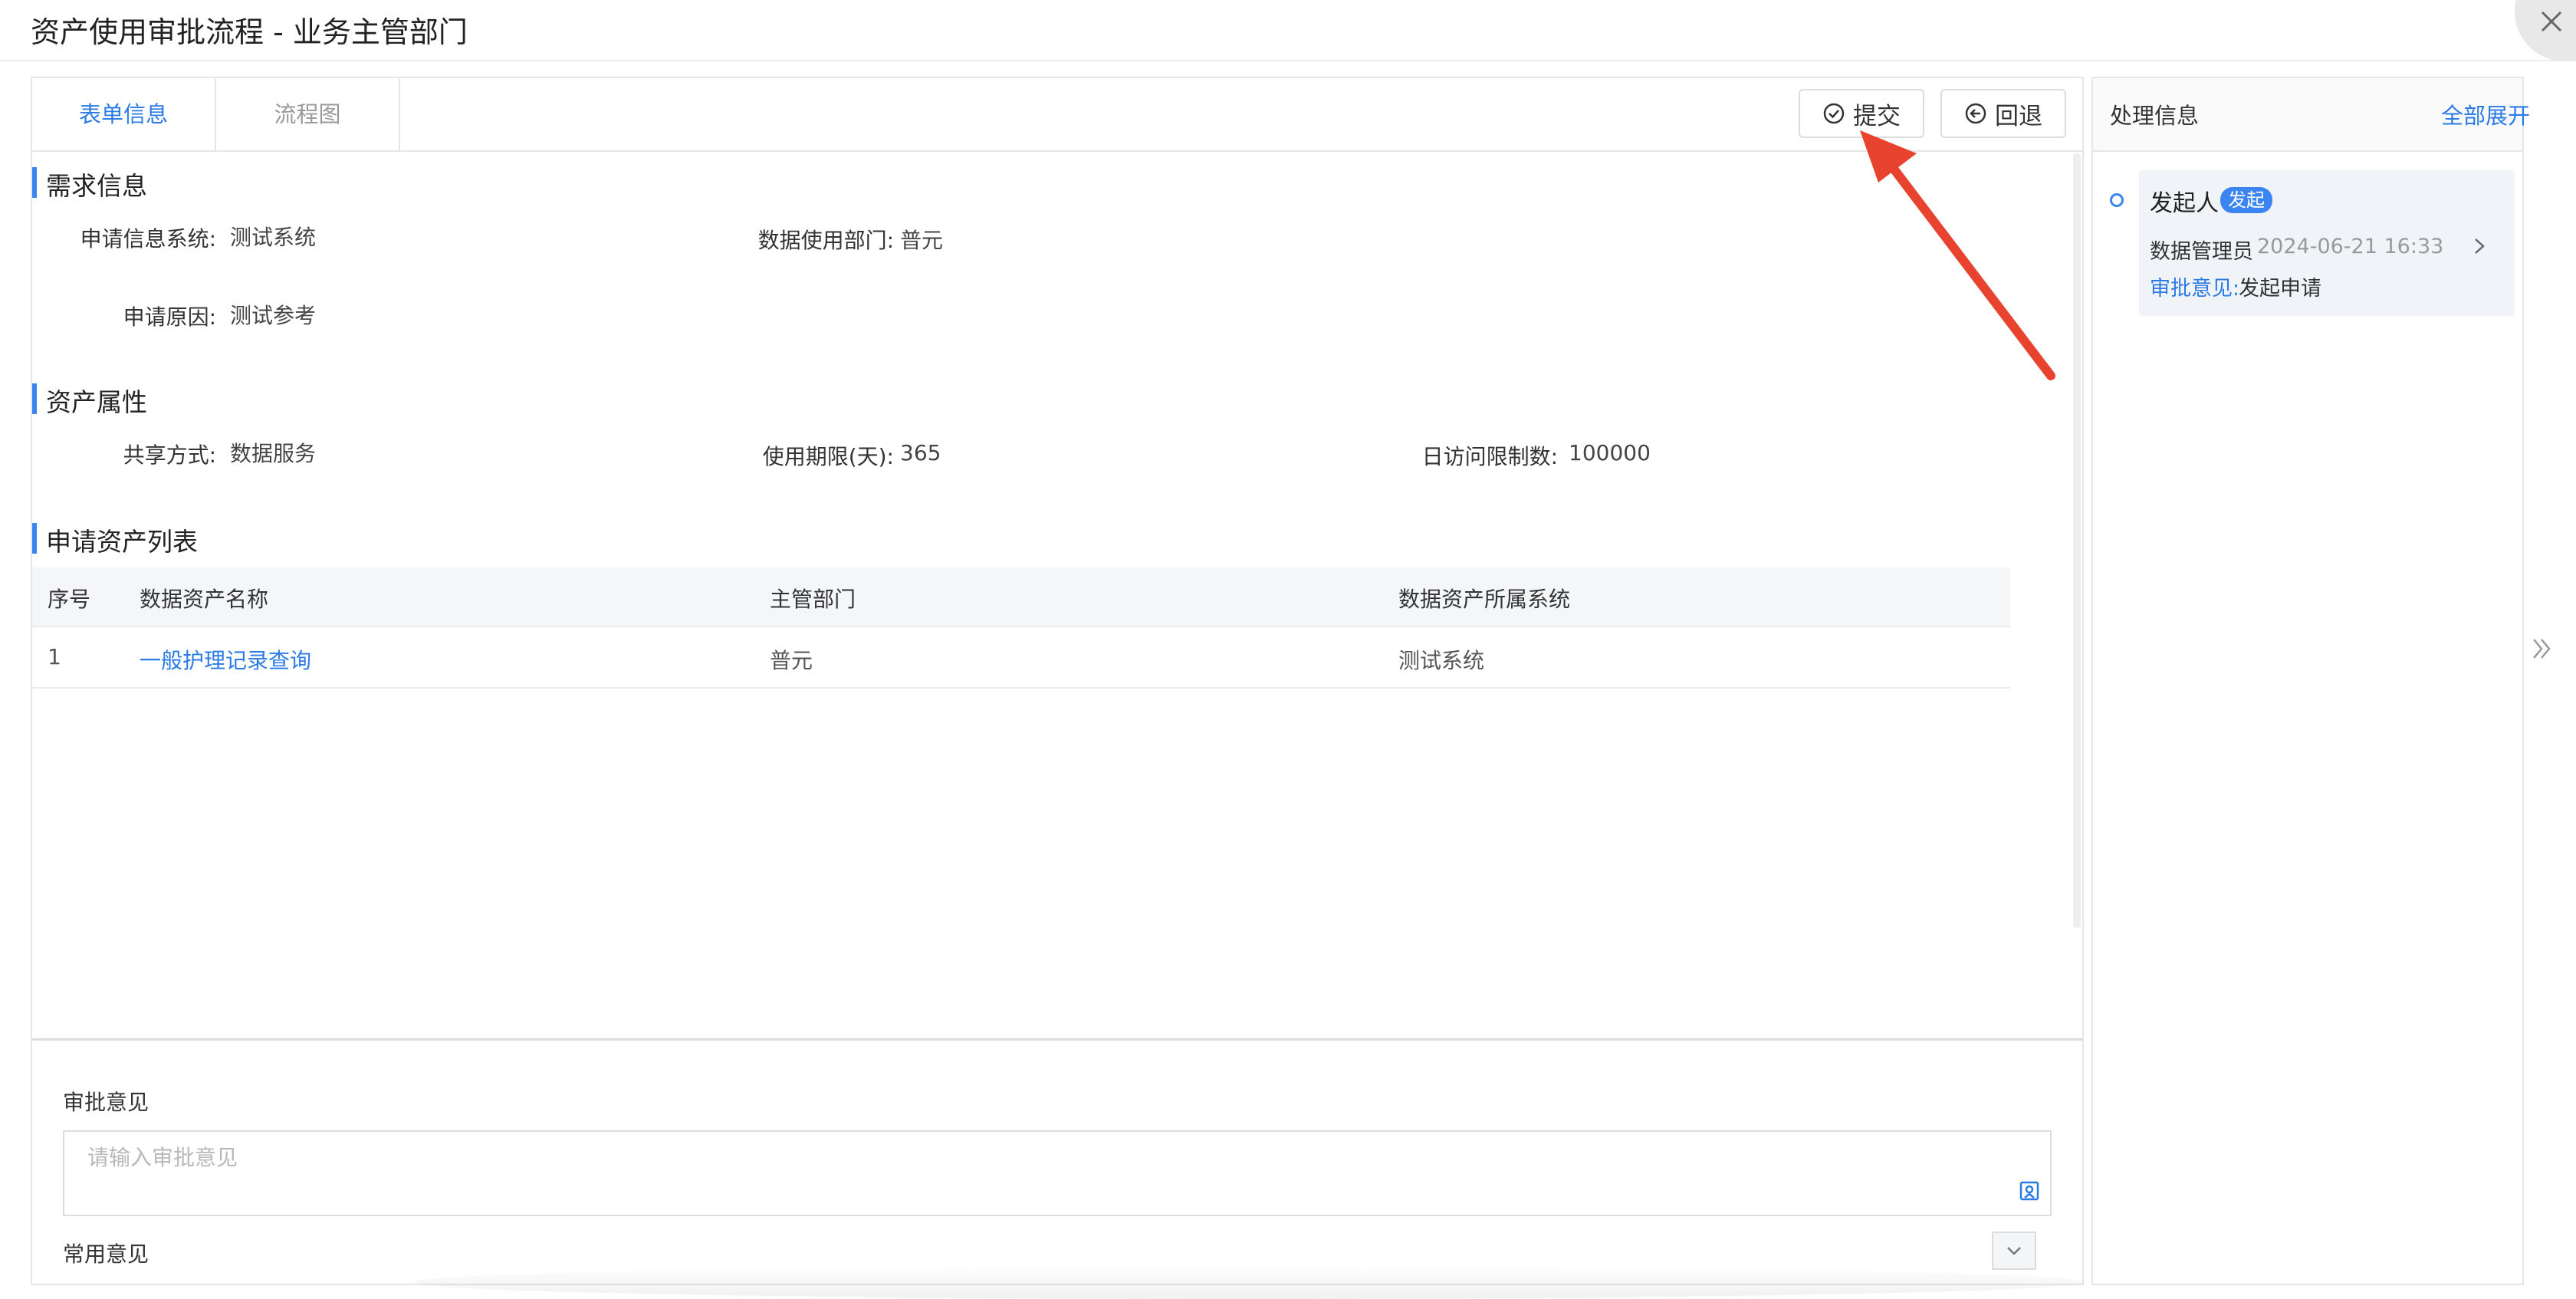 This screenshot has height=1299, width=2576. I want to click on dept-value: 普元, so click(922, 240).